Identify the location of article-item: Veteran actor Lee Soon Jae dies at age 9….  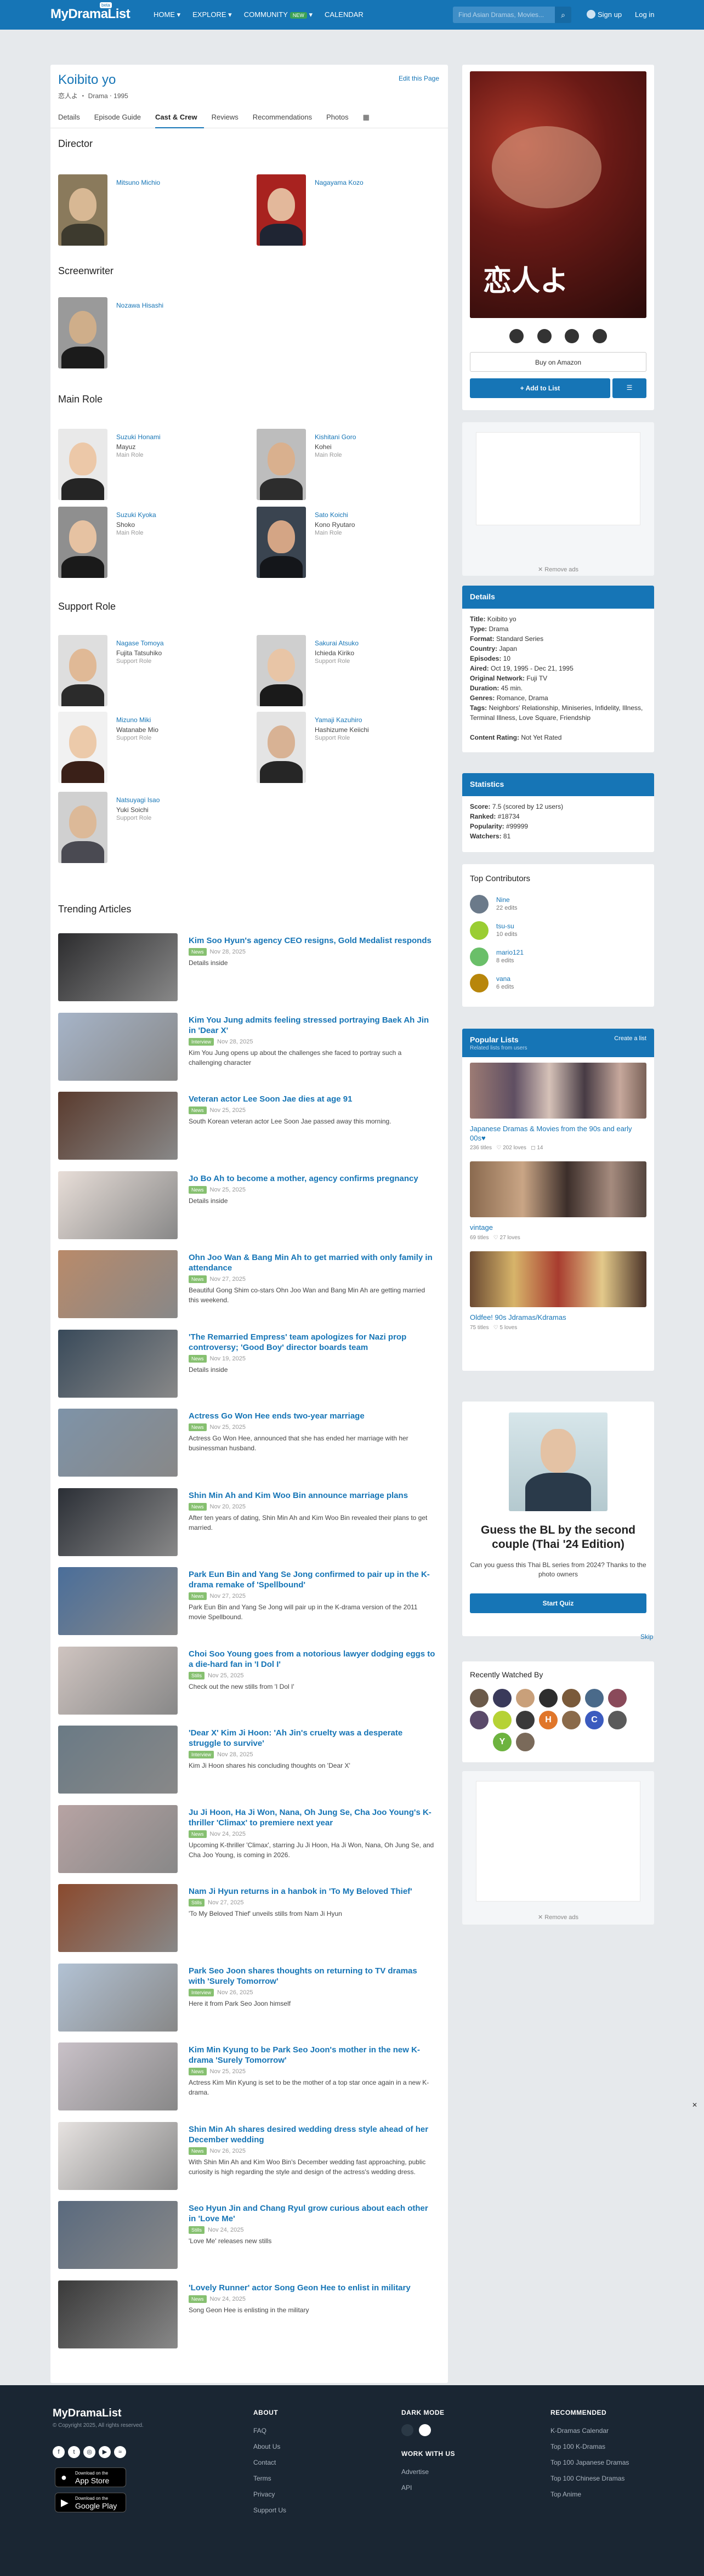
(250, 1127).